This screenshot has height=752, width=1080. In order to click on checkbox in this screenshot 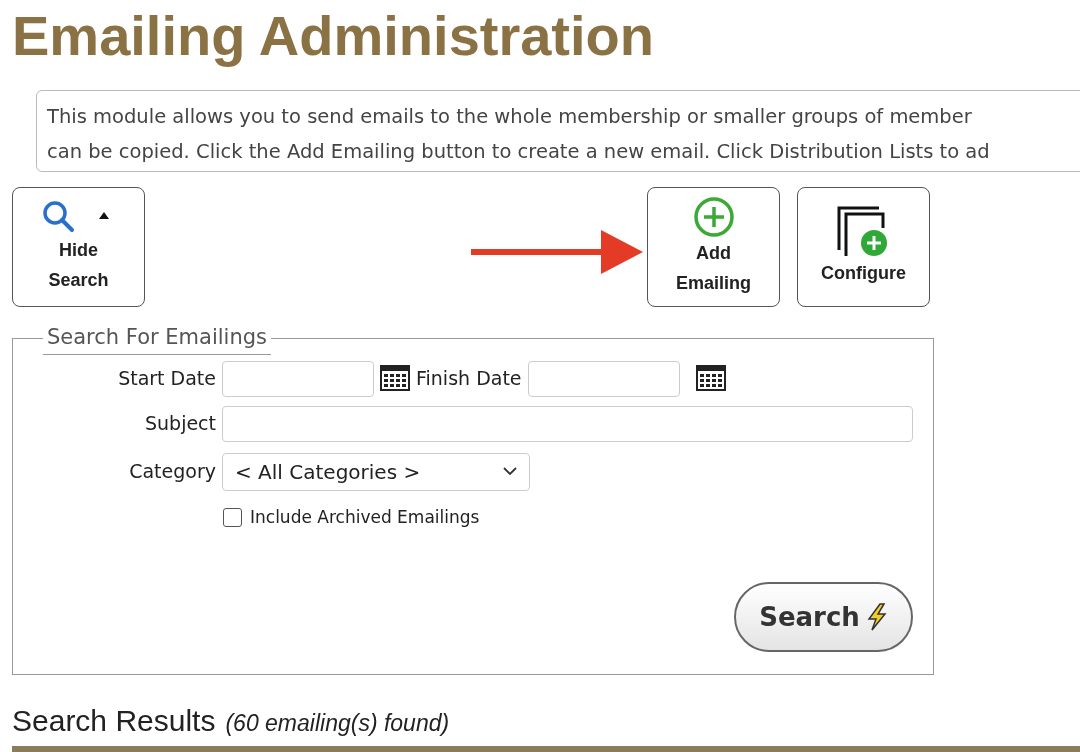, I will do `click(232, 517)`.